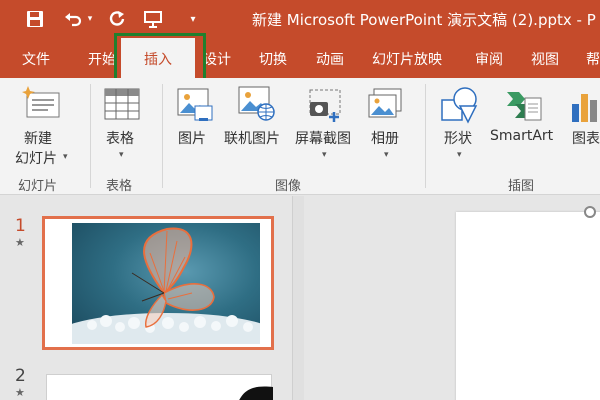  What do you see at coordinates (545, 59) in the screenshot?
I see `tab-view: 视图` at bounding box center [545, 59].